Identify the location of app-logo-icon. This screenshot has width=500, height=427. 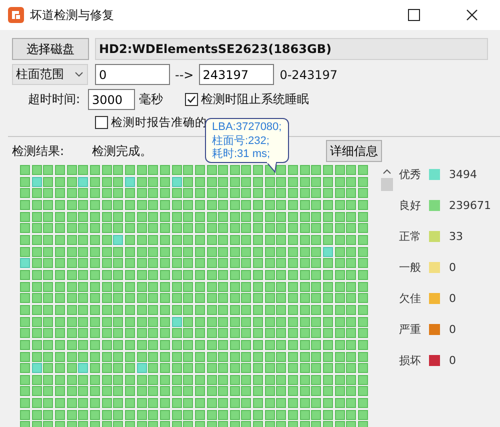
(16, 15).